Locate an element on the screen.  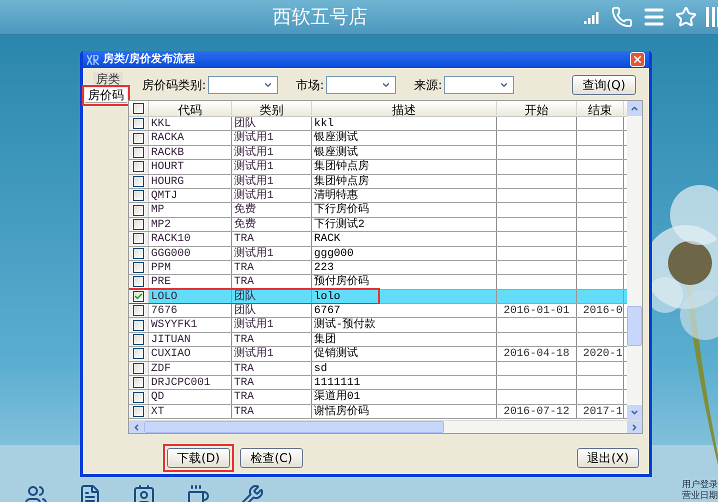
description-cell: 集团 is located at coordinates (325, 340).